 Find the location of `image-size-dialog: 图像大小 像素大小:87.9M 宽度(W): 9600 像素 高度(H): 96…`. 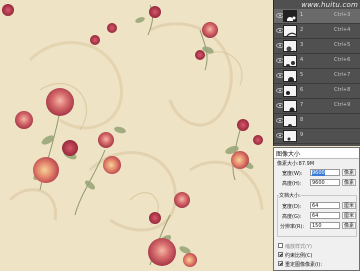

image-size-dialog: 图像大小 像素大小:87.9M 宽度(W): 9600 像素 高度(H): 96… is located at coordinates (316, 209).